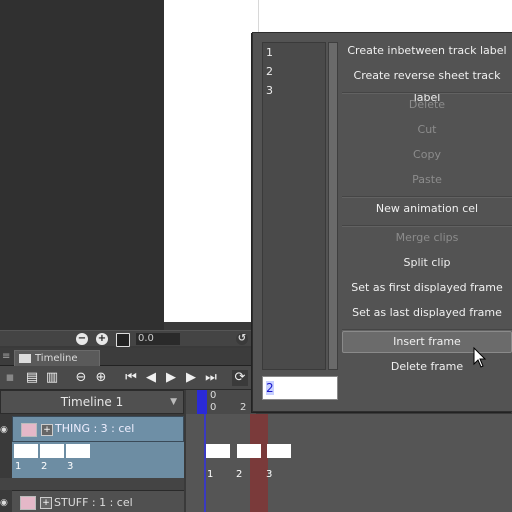 This screenshot has height=512, width=512. I want to click on timeline-toolbar: ▪ ▤ ▥ ⊖ ⊕ ⏮ ◀ ▶ ▶ ⏭ ⟳, so click(126, 378).